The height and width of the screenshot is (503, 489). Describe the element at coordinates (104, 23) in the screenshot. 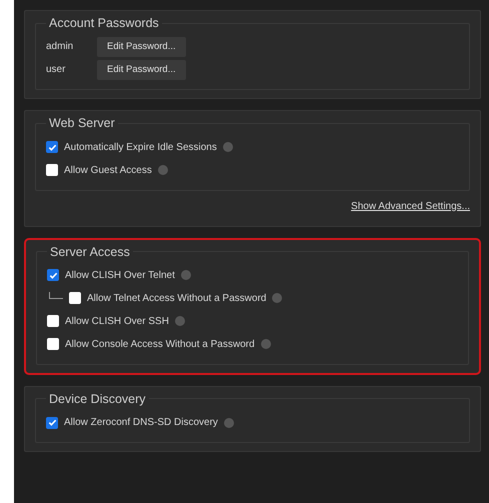

I see `section-title: Account Passwords` at that location.